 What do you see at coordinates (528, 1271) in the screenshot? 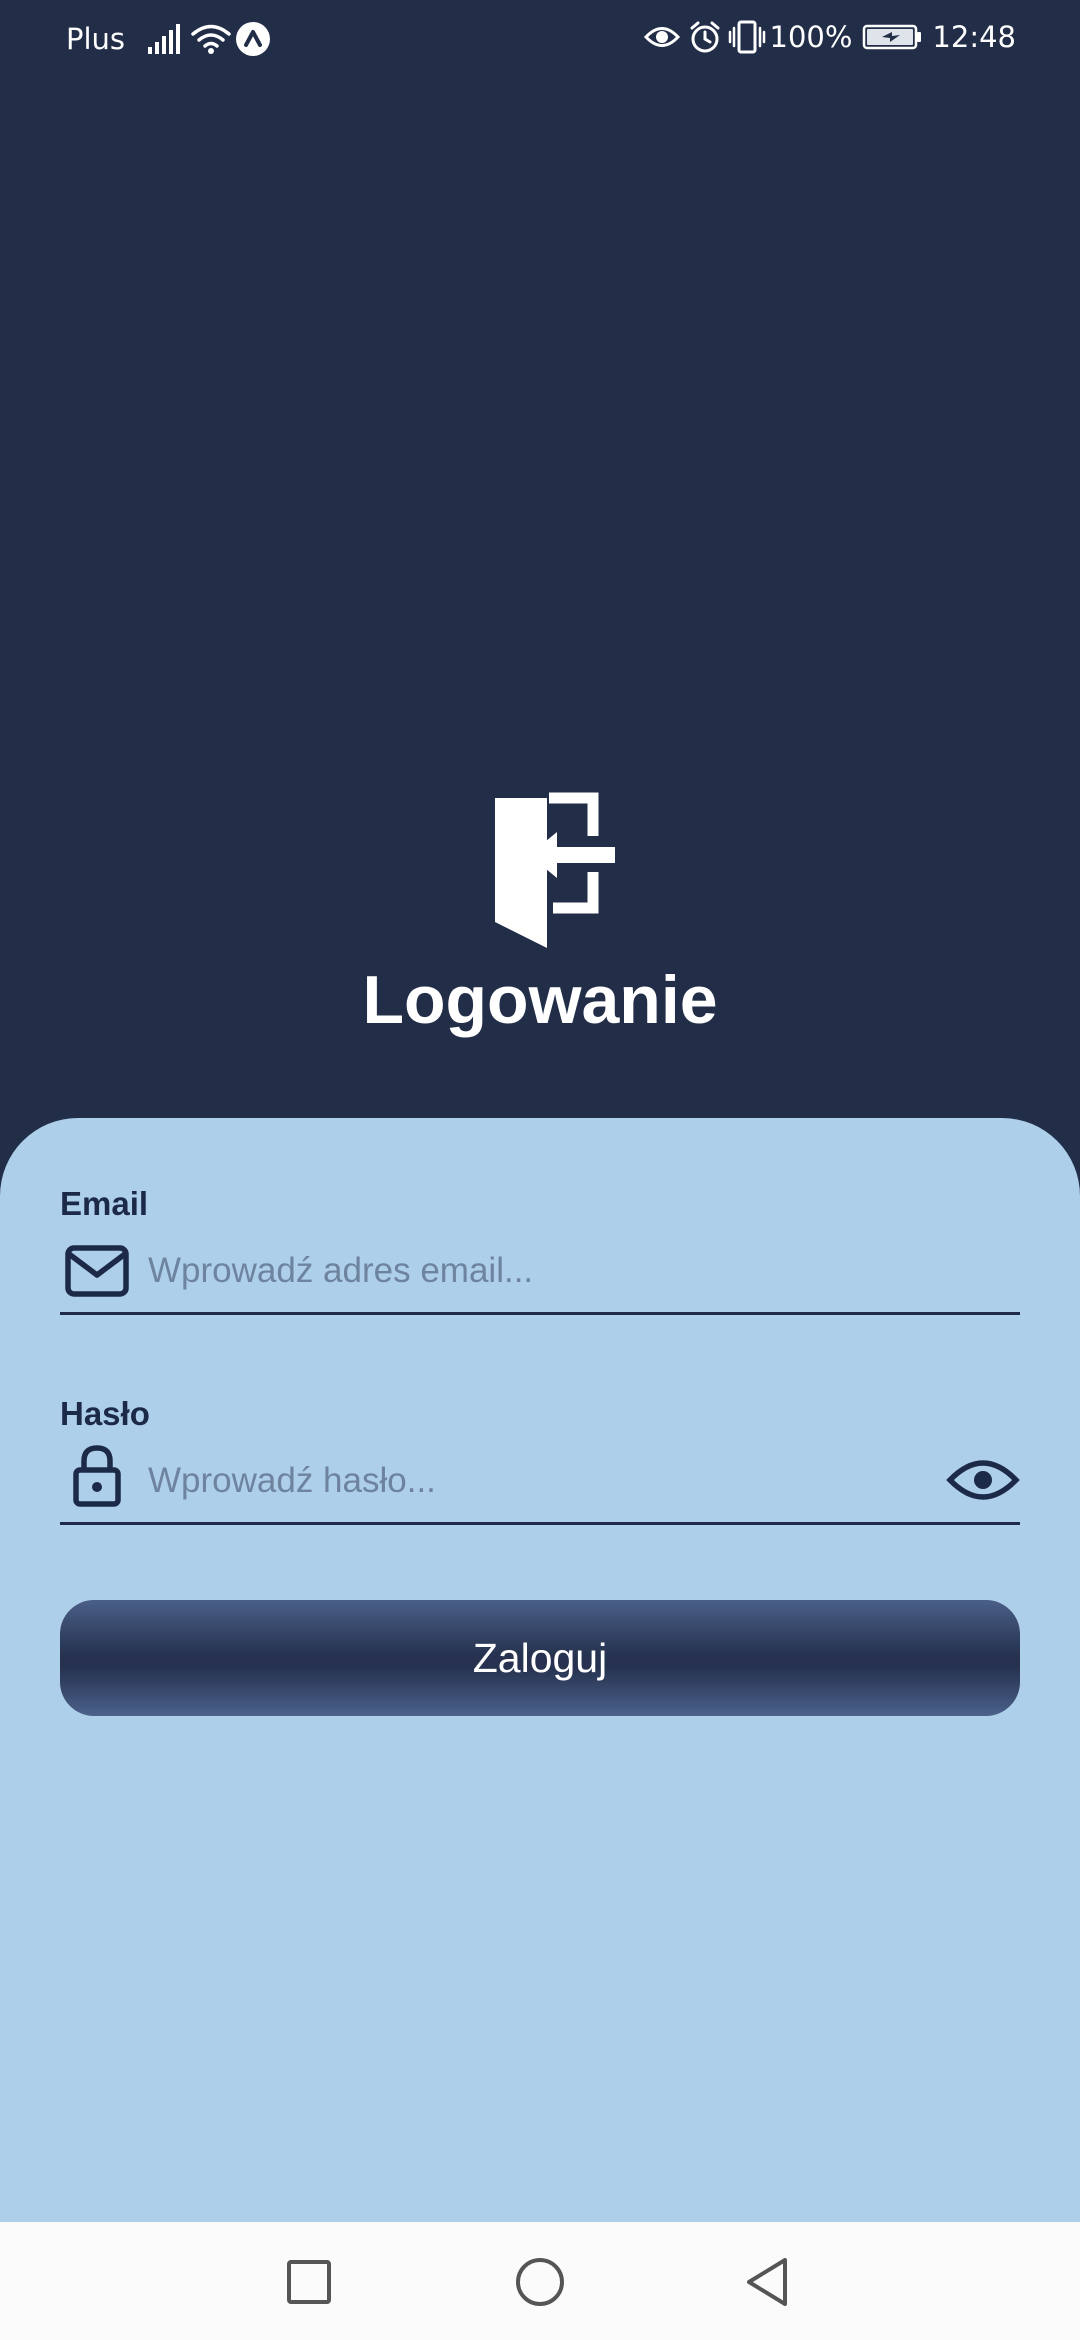
I see `email-input` at bounding box center [528, 1271].